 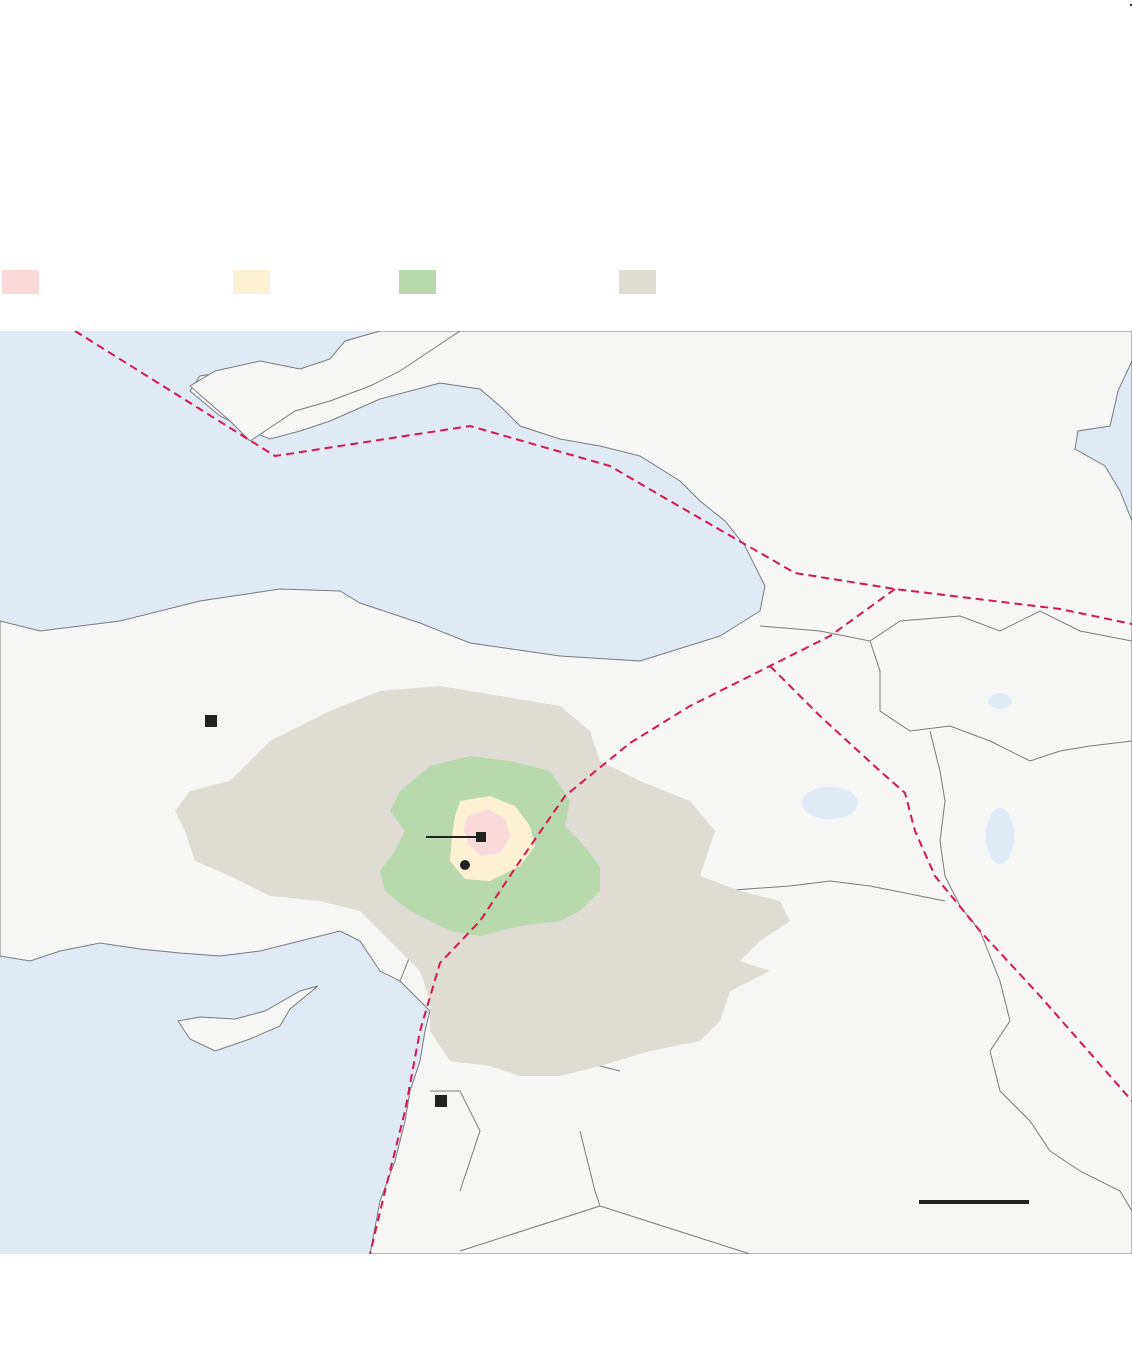 What do you see at coordinates (465, 865) in the screenshot?
I see `epicenter-icon` at bounding box center [465, 865].